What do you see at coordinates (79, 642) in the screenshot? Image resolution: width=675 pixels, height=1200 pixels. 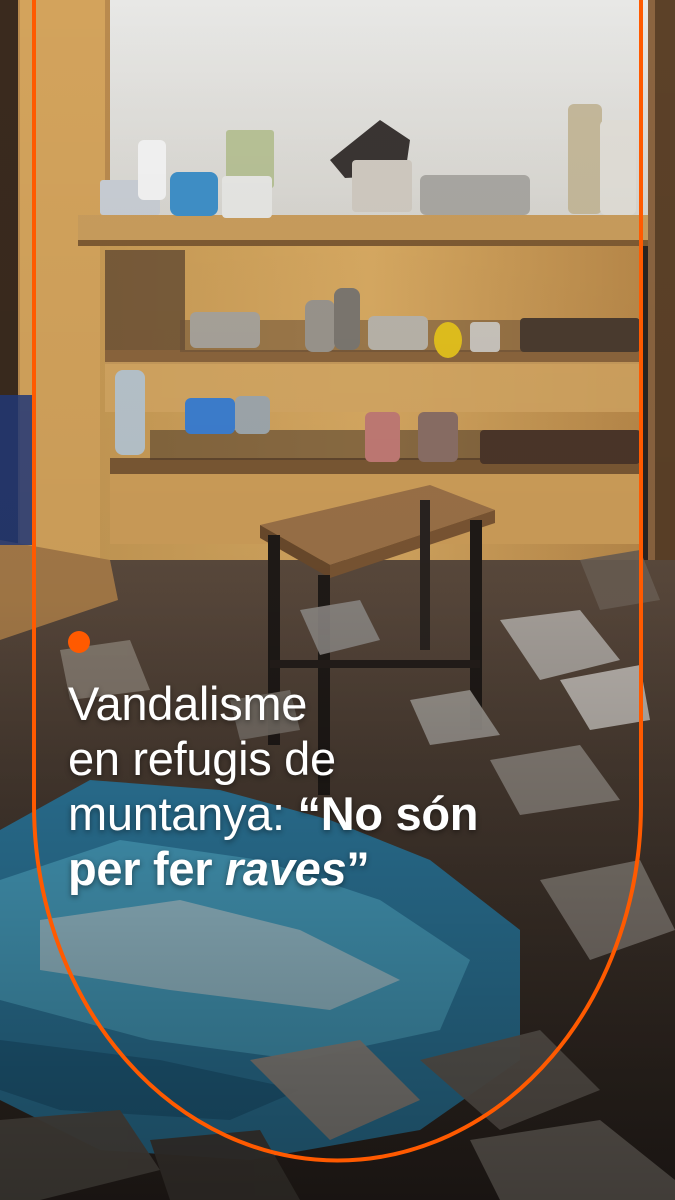 I see `accent-dot` at bounding box center [79, 642].